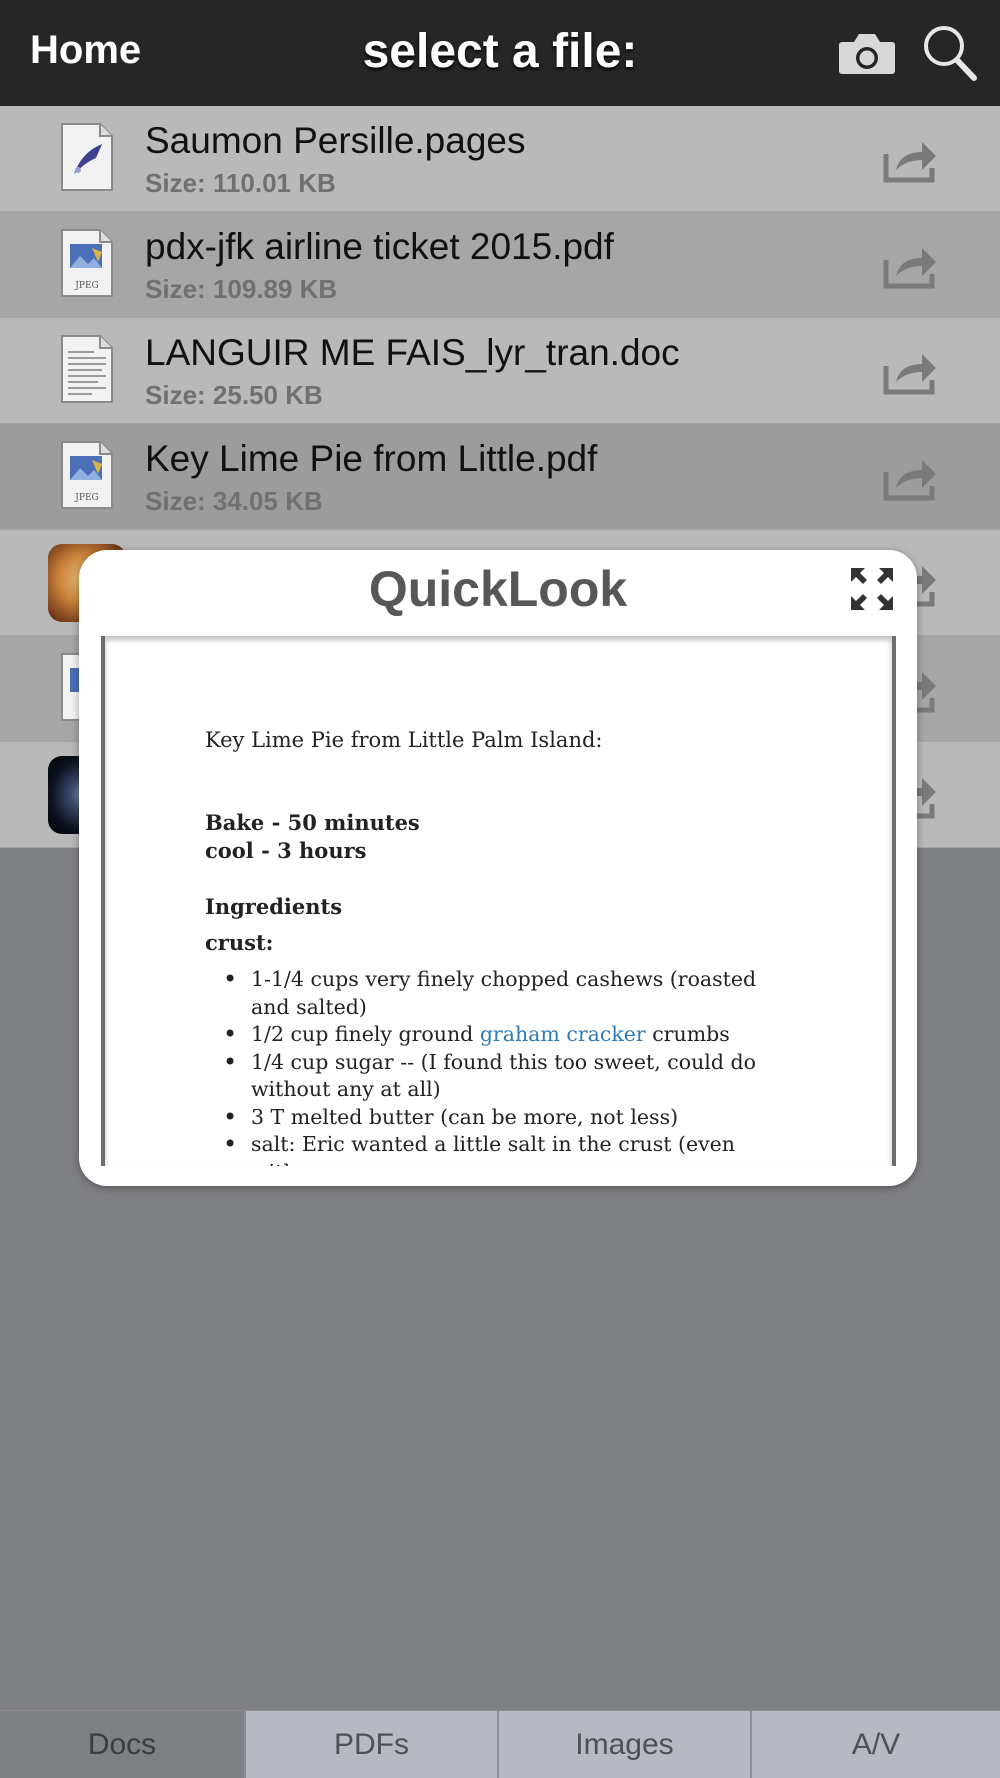  What do you see at coordinates (563, 1034) in the screenshot?
I see `graham-cracker-link: graham cracker` at bounding box center [563, 1034].